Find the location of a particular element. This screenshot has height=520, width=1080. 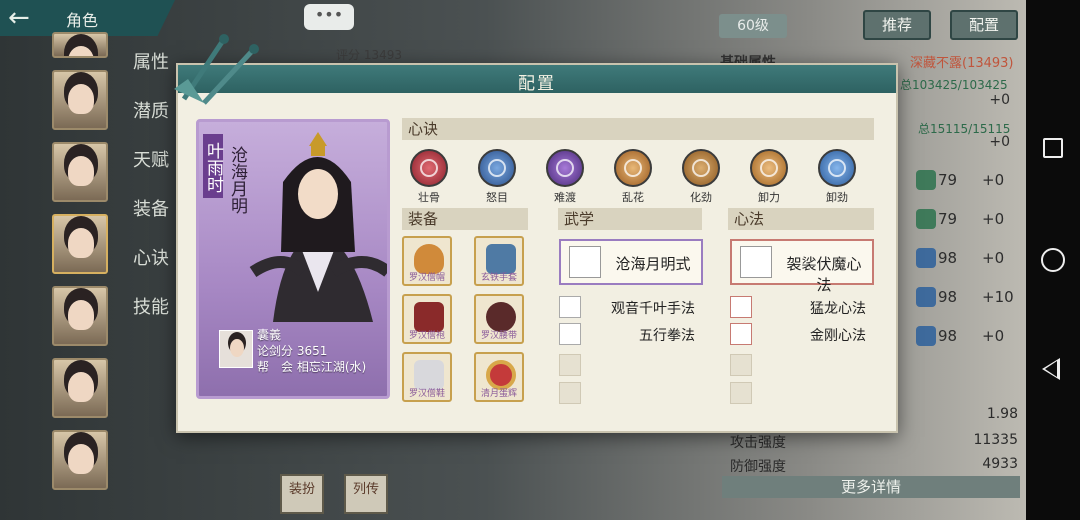

xinjue-skill: 化劲 is located at coordinates (701, 177).